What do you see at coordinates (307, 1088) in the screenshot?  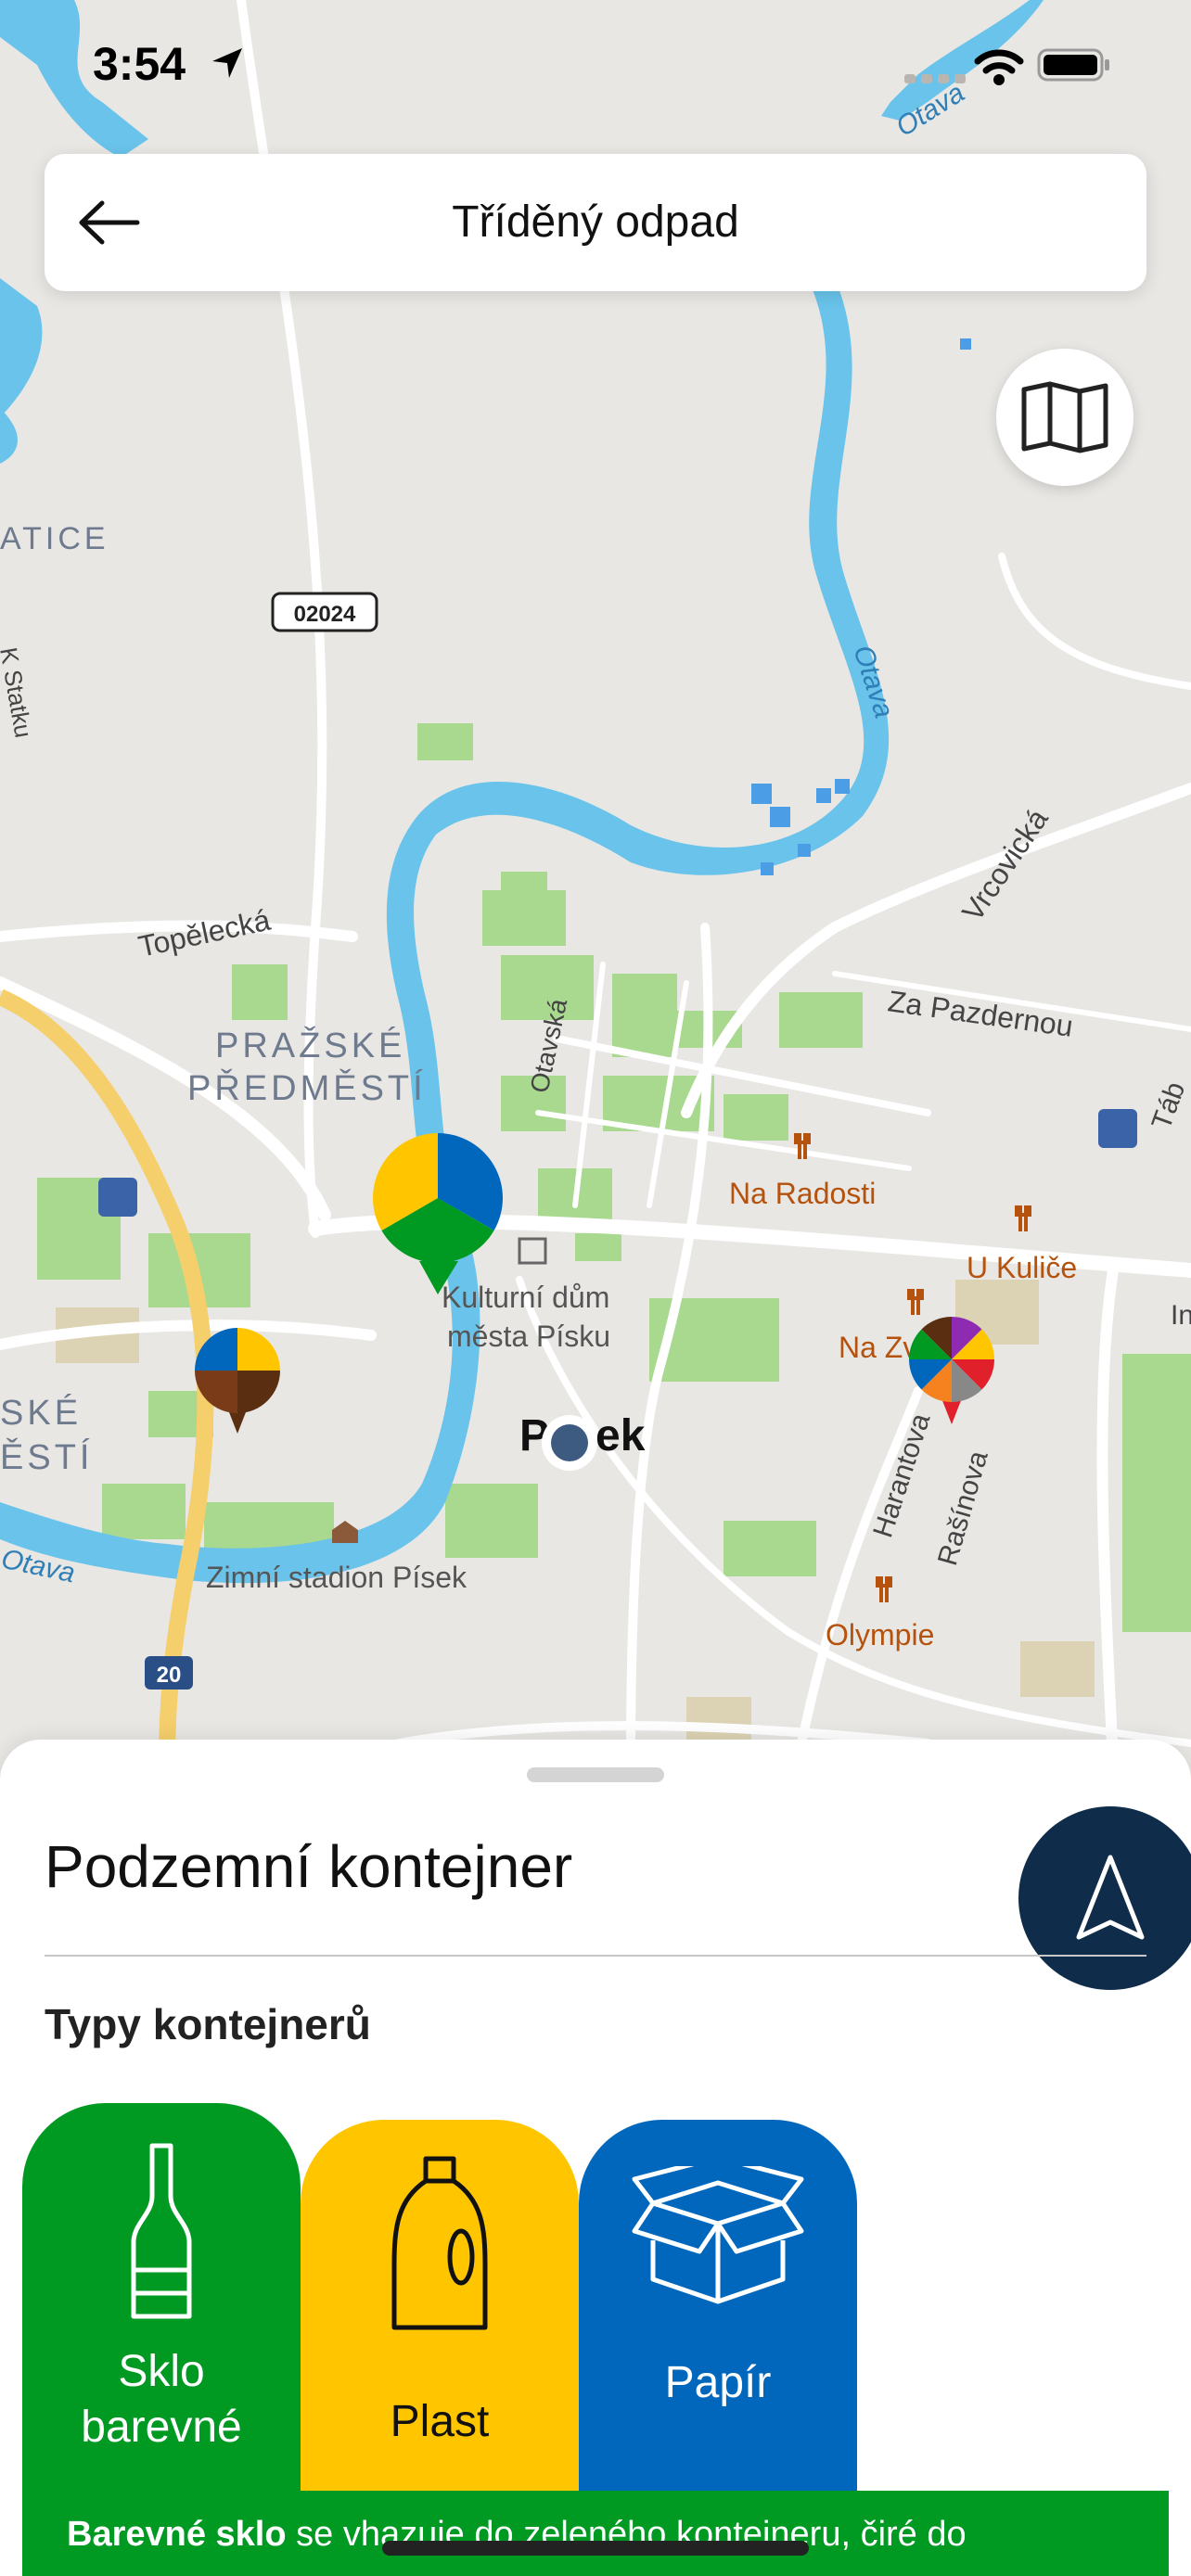 I see `map-label-district: PŘEDMĚSTÍ` at bounding box center [307, 1088].